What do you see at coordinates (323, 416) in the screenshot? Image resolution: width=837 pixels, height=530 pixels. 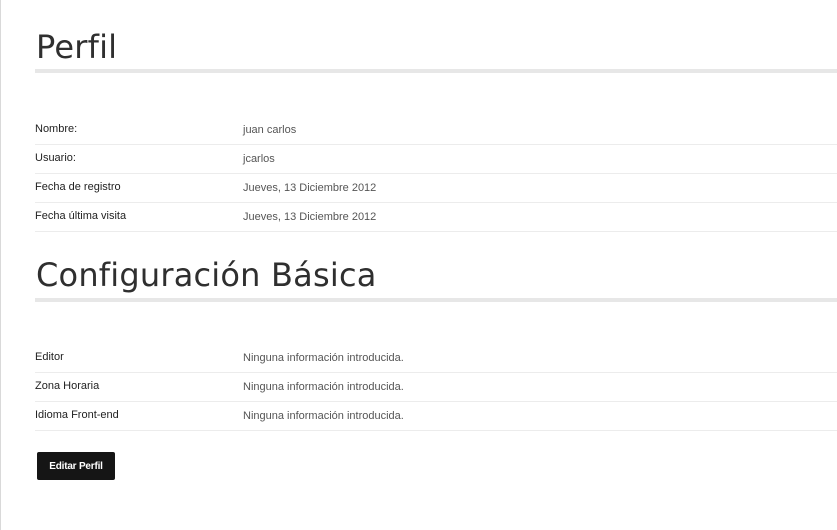 I see `frontend-language-value: Ninguna información introducida.` at bounding box center [323, 416].